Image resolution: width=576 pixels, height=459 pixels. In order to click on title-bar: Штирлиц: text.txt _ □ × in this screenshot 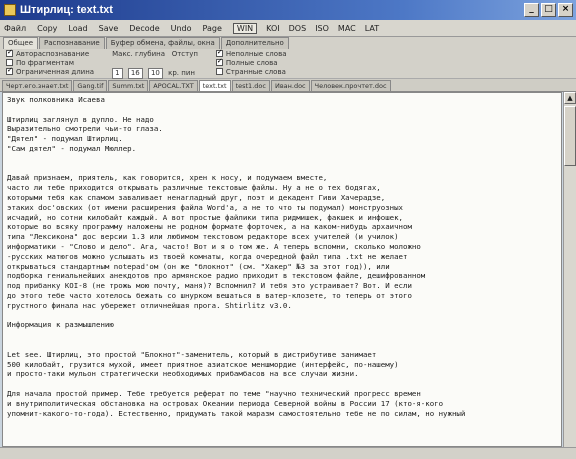, I will do `click(288, 10)`.